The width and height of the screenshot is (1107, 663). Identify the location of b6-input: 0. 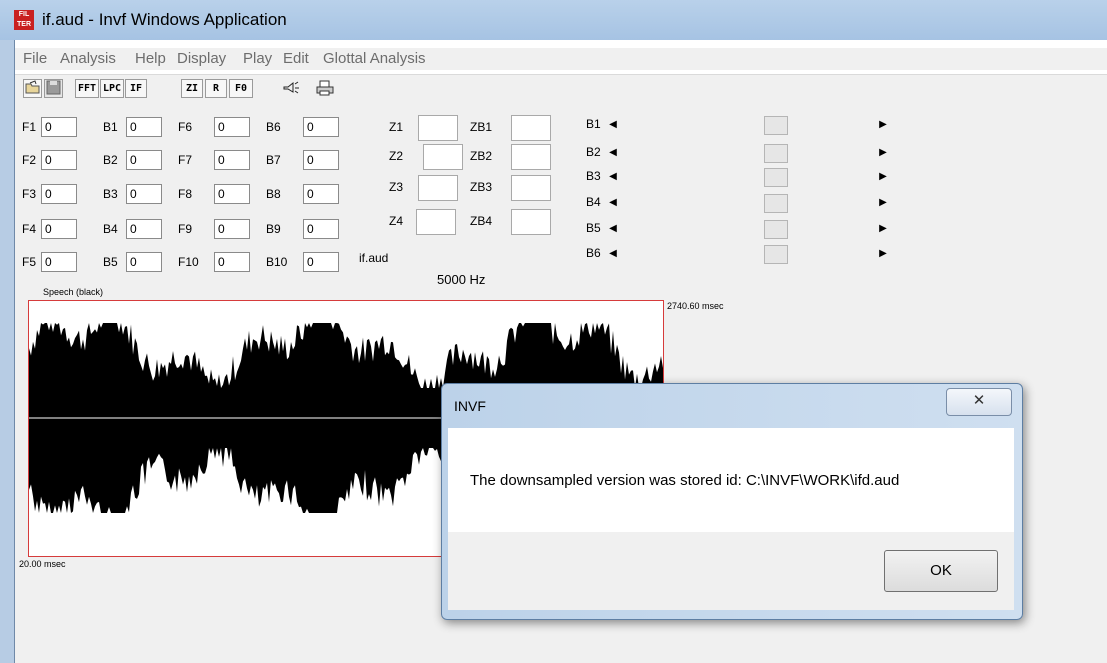
(321, 127).